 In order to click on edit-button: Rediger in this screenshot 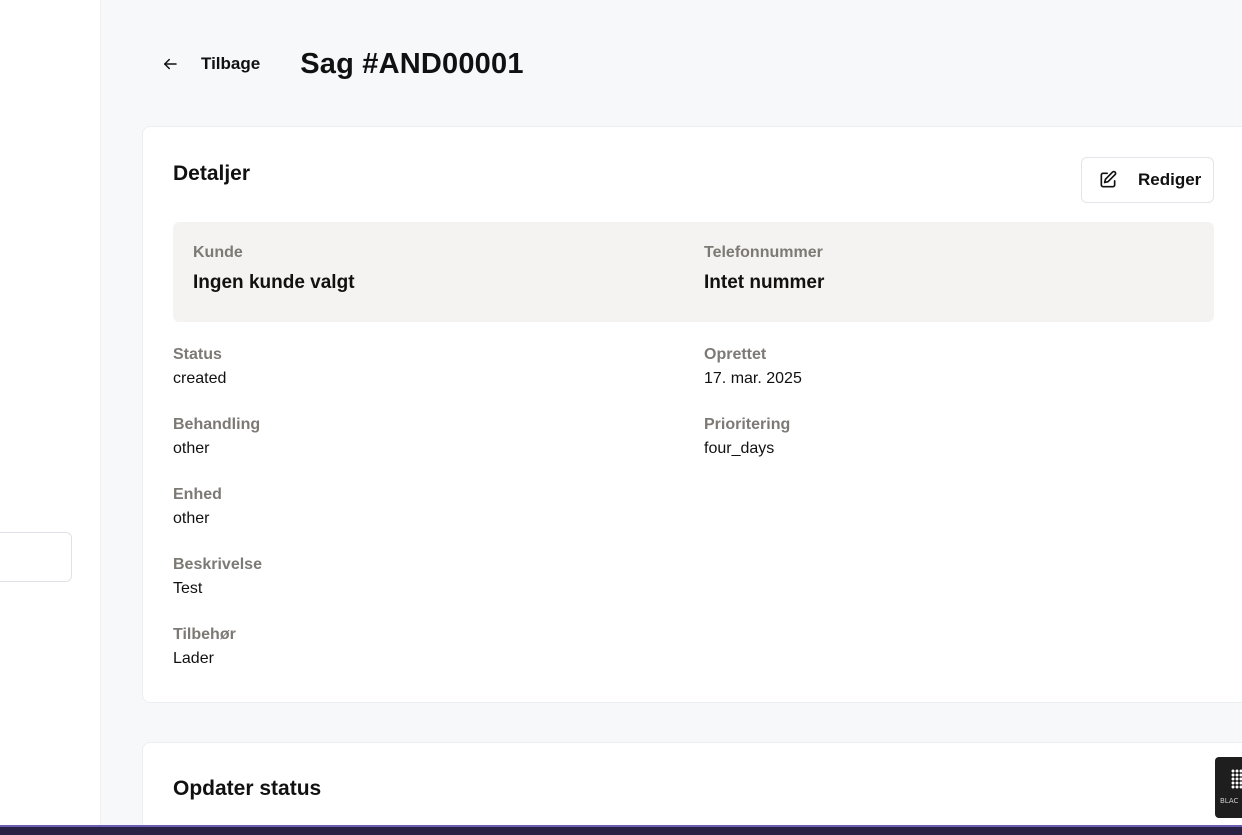, I will do `click(1147, 180)`.